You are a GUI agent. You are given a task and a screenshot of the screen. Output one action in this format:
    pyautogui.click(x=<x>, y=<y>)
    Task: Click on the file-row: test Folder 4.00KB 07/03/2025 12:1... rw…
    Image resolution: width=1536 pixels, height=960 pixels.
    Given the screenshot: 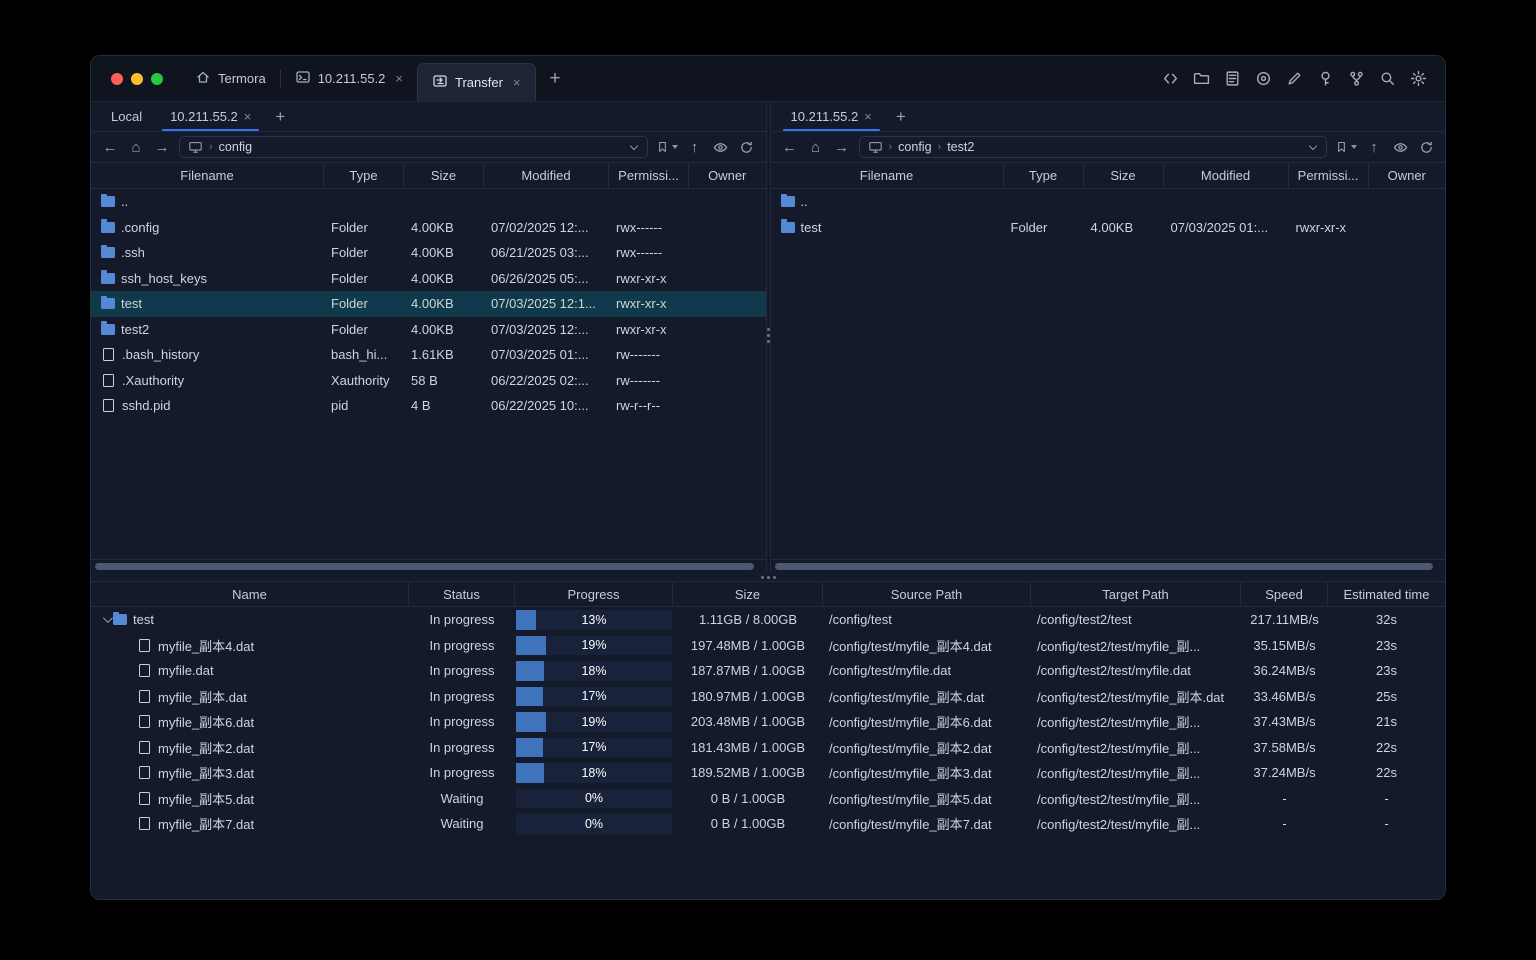 What is the action you would take?
    pyautogui.click(x=428, y=304)
    